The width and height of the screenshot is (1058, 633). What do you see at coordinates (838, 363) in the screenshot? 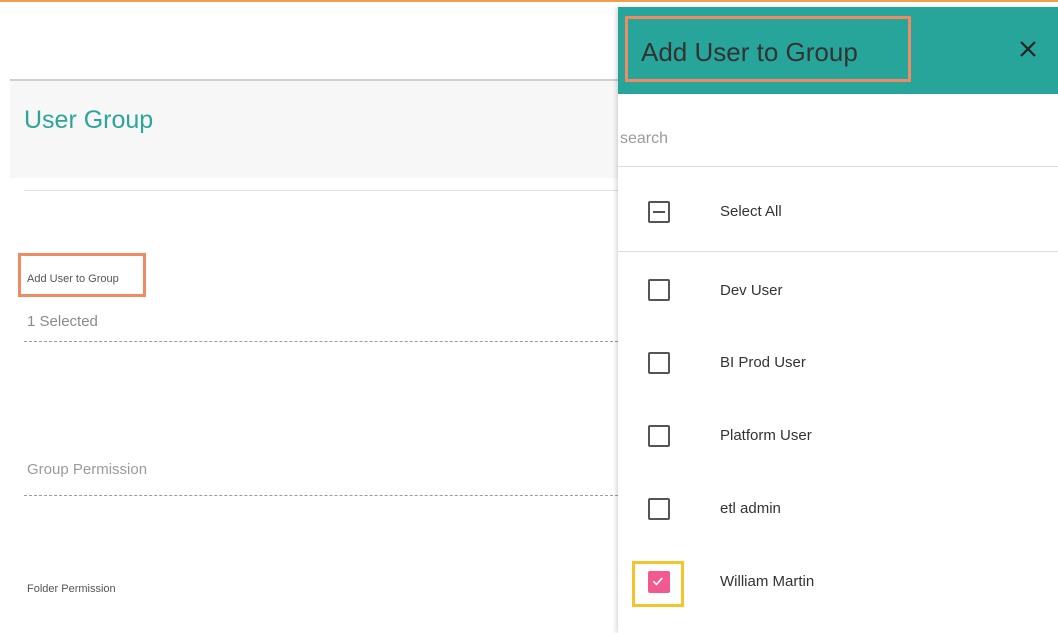
I see `user-row-bi-prod-user: BI Prod User` at bounding box center [838, 363].